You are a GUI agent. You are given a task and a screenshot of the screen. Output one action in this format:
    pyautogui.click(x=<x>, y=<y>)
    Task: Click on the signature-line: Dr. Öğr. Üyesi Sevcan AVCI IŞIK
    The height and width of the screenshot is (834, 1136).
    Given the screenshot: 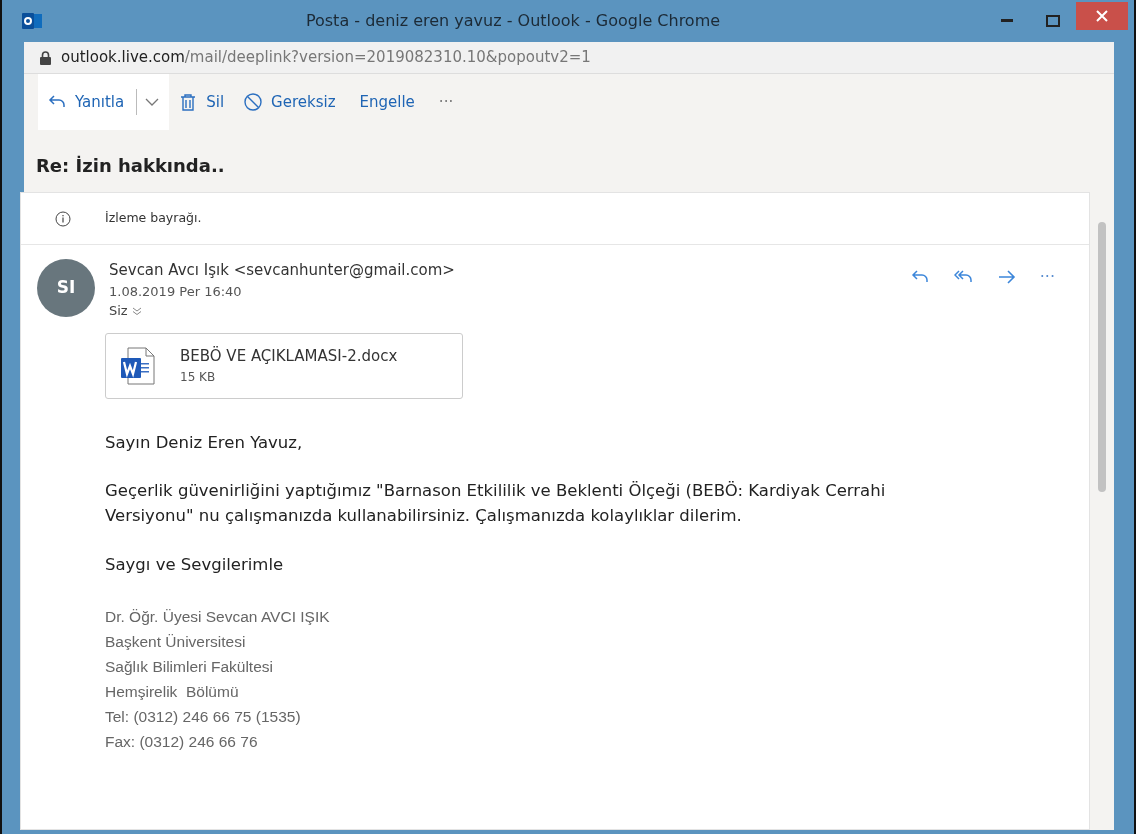 What is the action you would take?
    pyautogui.click(x=218, y=616)
    